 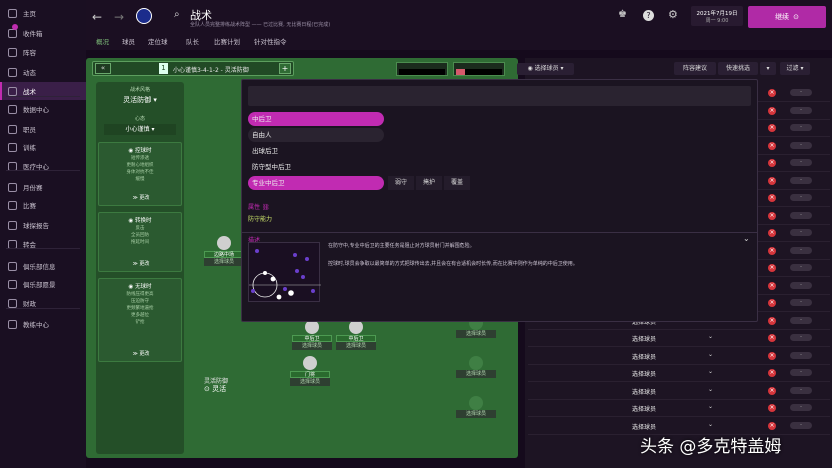 I want to click on role-option-4: 专业中后卫, so click(x=316, y=183).